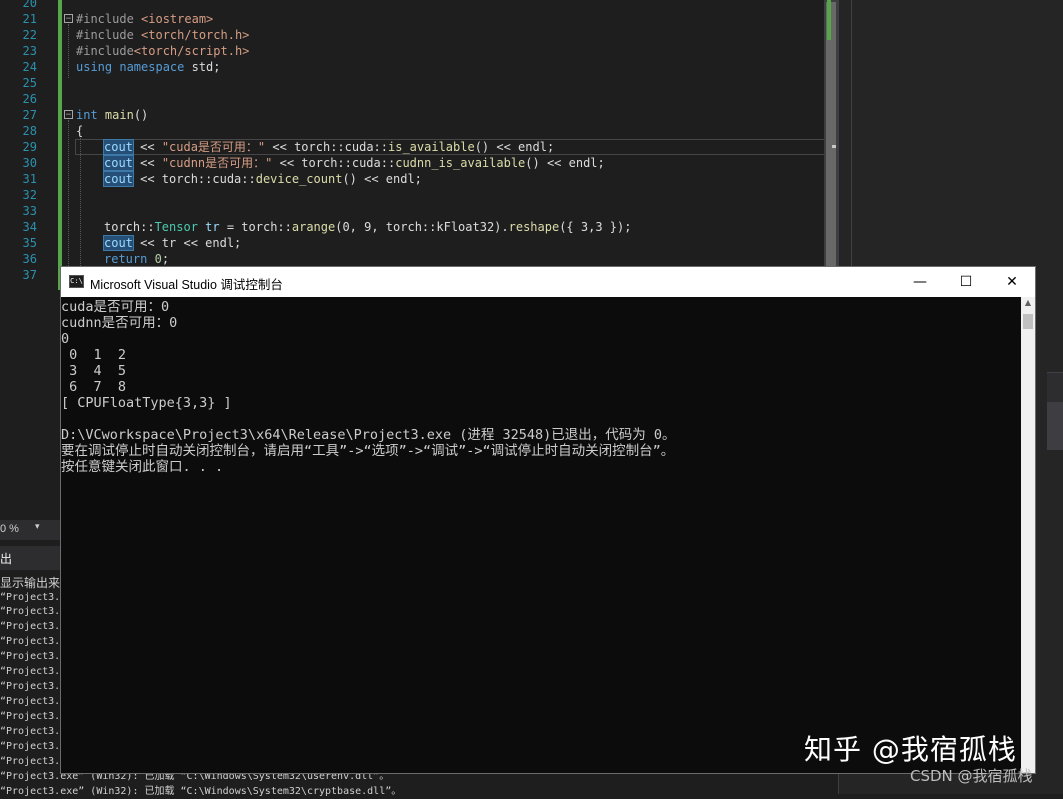  What do you see at coordinates (154, 259) in the screenshot?
I see `number-token: 0` at bounding box center [154, 259].